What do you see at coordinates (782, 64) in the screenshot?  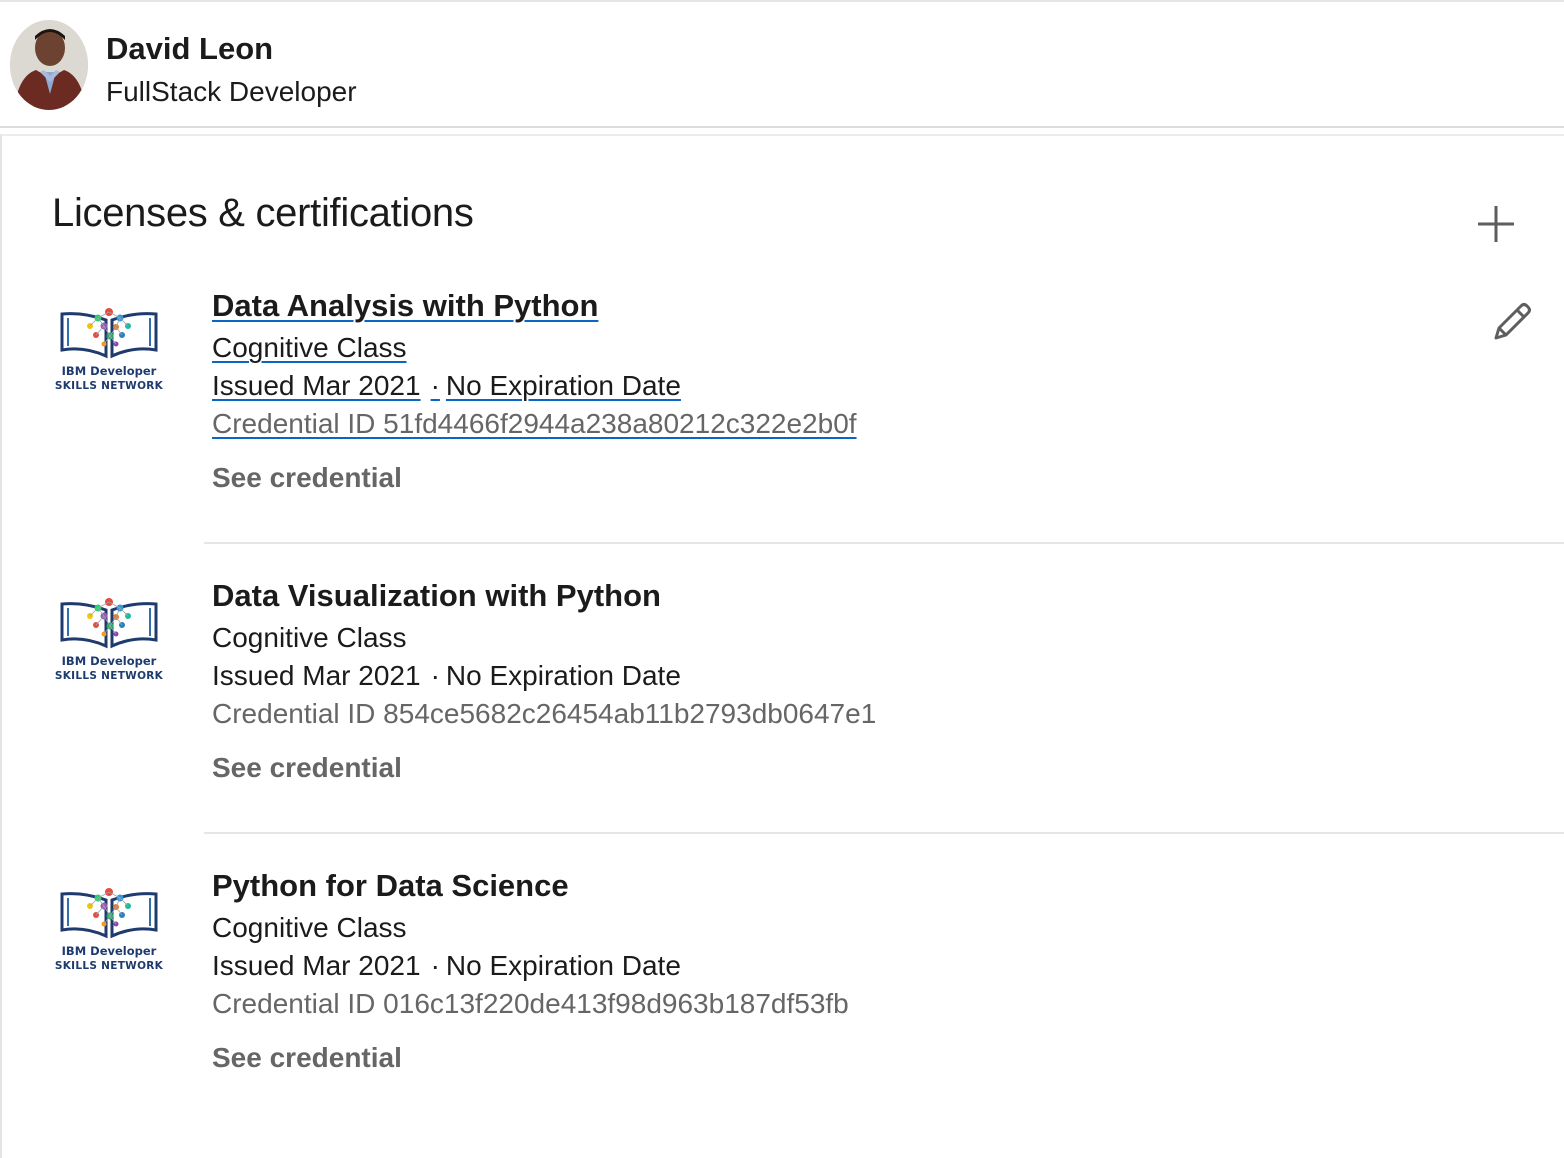 I see `profile-header: David Leon FullStack Developer` at bounding box center [782, 64].